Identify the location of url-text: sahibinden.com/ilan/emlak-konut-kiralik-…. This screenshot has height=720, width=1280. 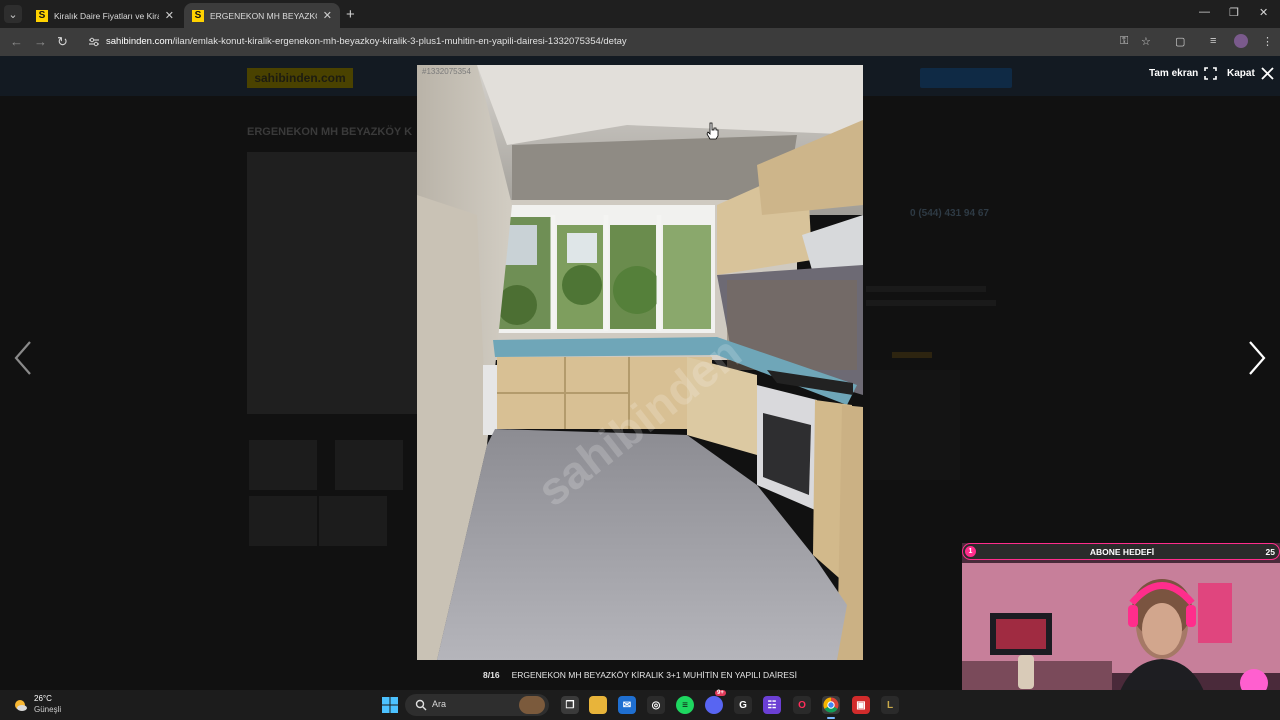
(366, 41).